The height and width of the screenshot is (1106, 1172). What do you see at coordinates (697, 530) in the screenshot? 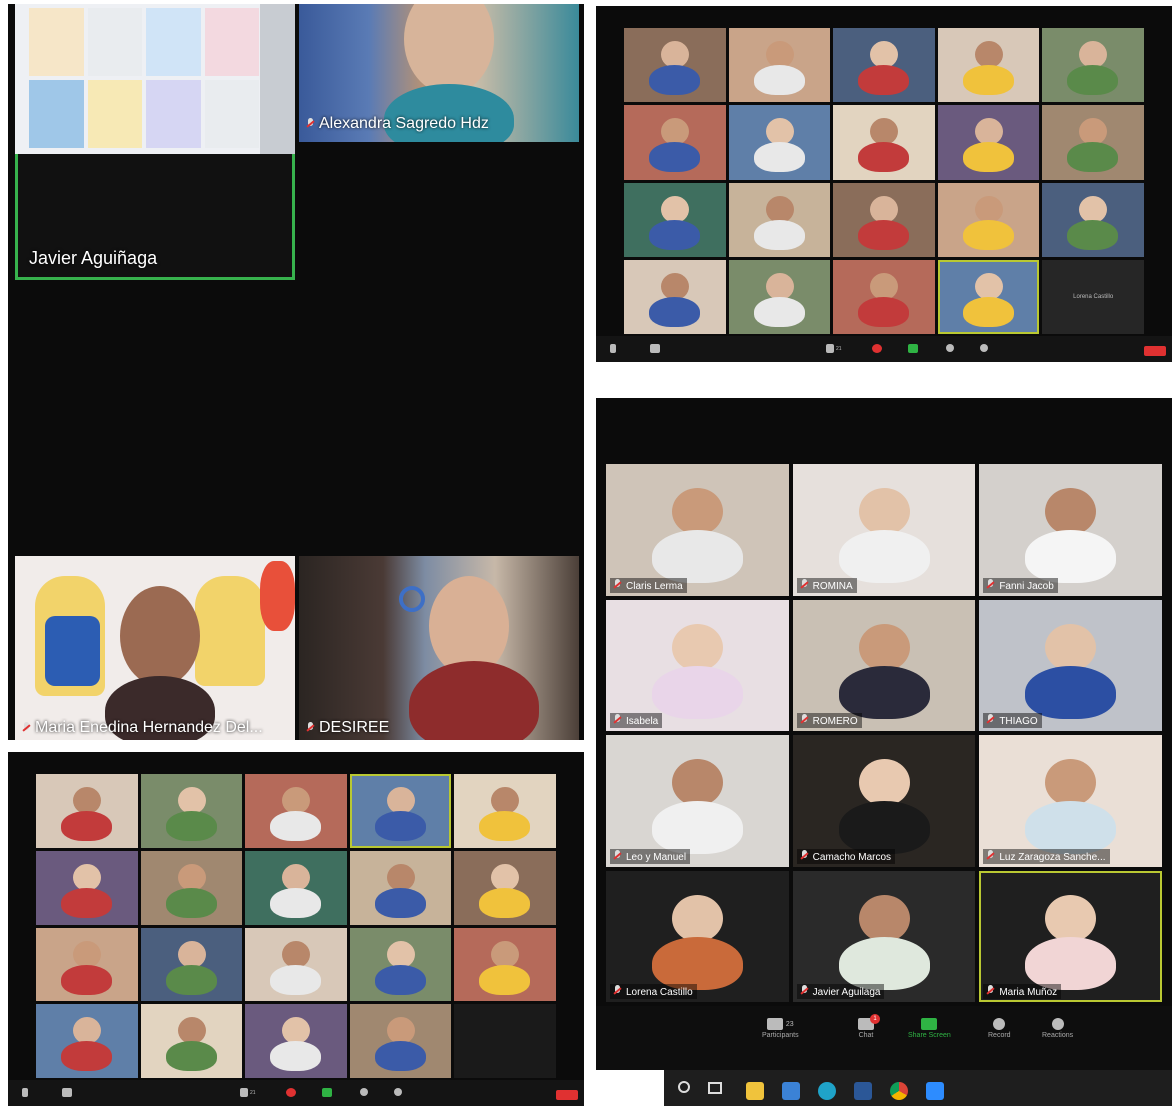
I see `video-tile: Claris Lerma` at bounding box center [697, 530].